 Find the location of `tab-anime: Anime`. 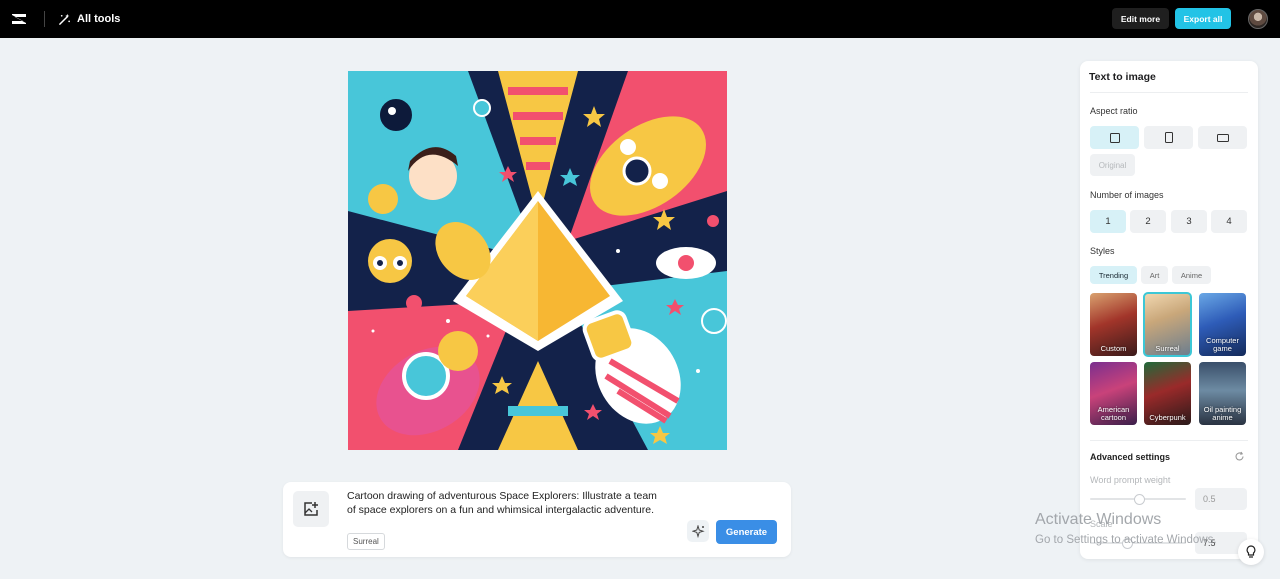

tab-anime: Anime is located at coordinates (1191, 275).